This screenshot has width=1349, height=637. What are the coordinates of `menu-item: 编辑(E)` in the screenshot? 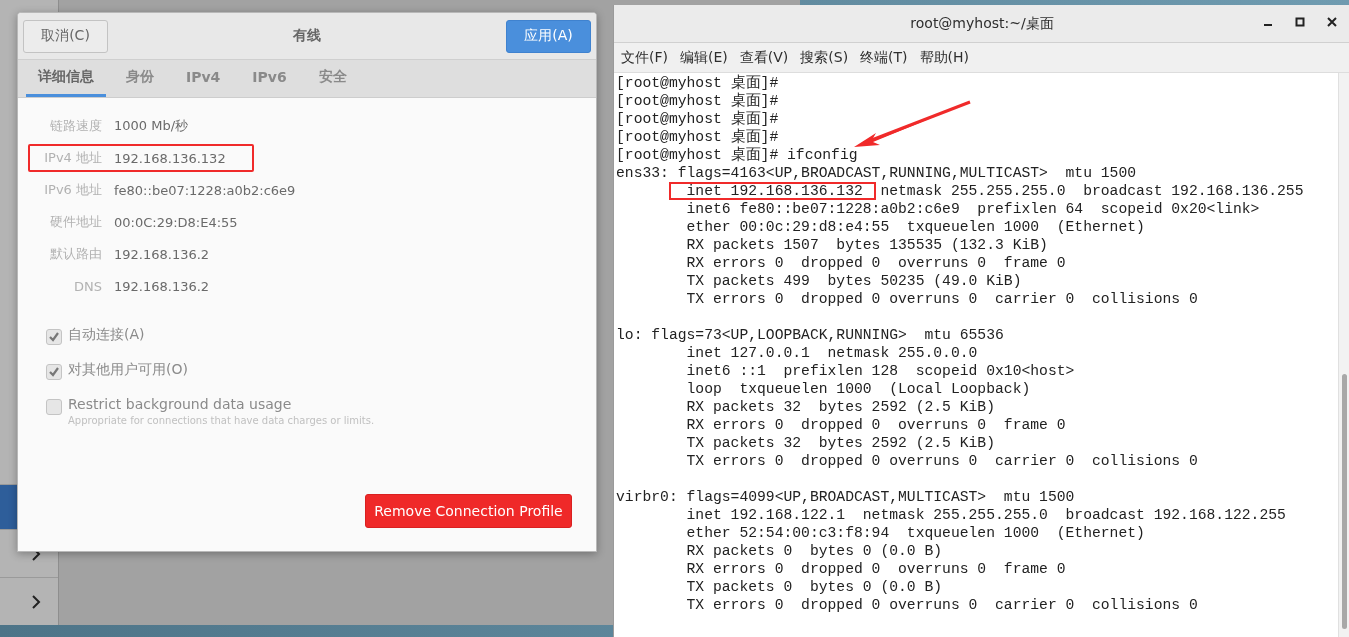 It's located at (704, 57).